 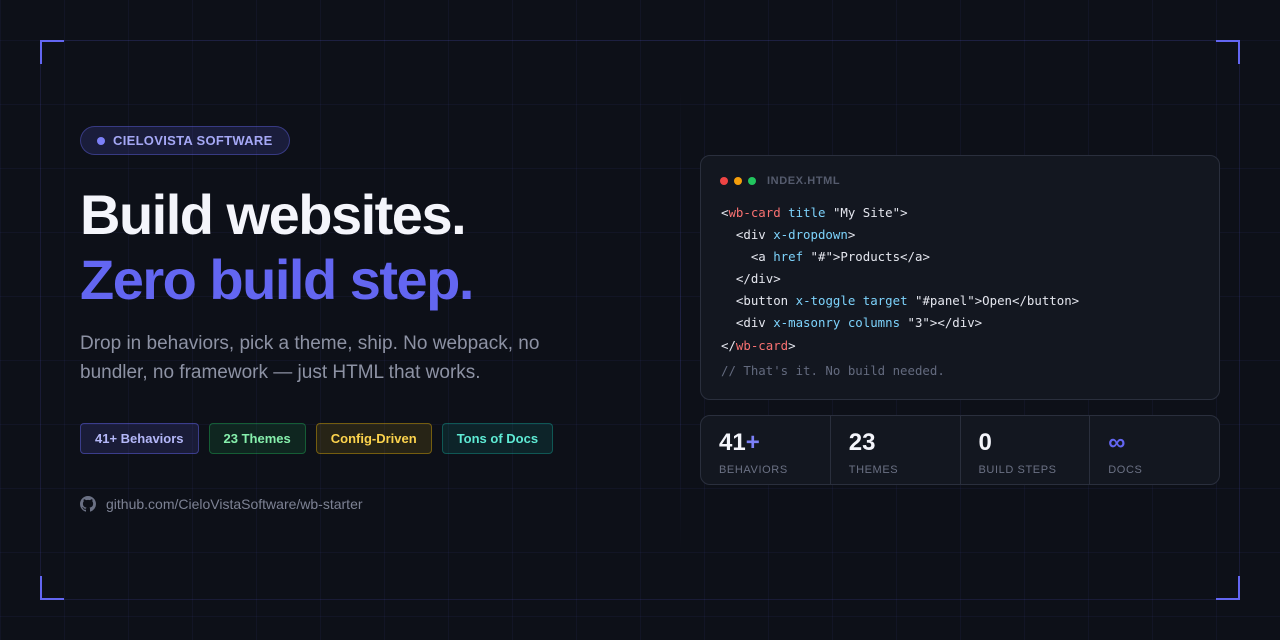 I want to click on pill-docs: Tons of Docs, so click(x=497, y=438).